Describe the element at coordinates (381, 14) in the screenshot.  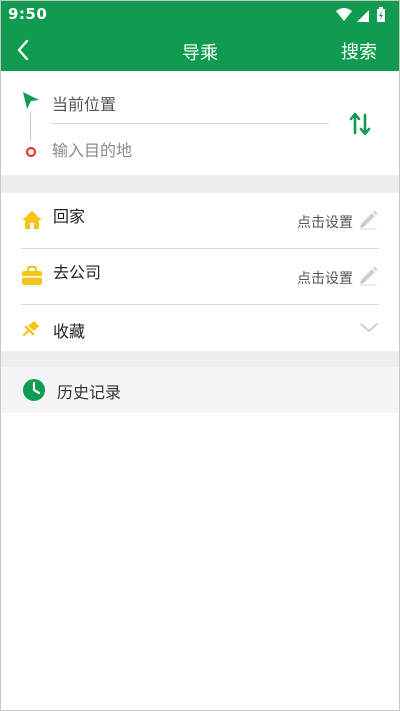
I see `battery-icon` at that location.